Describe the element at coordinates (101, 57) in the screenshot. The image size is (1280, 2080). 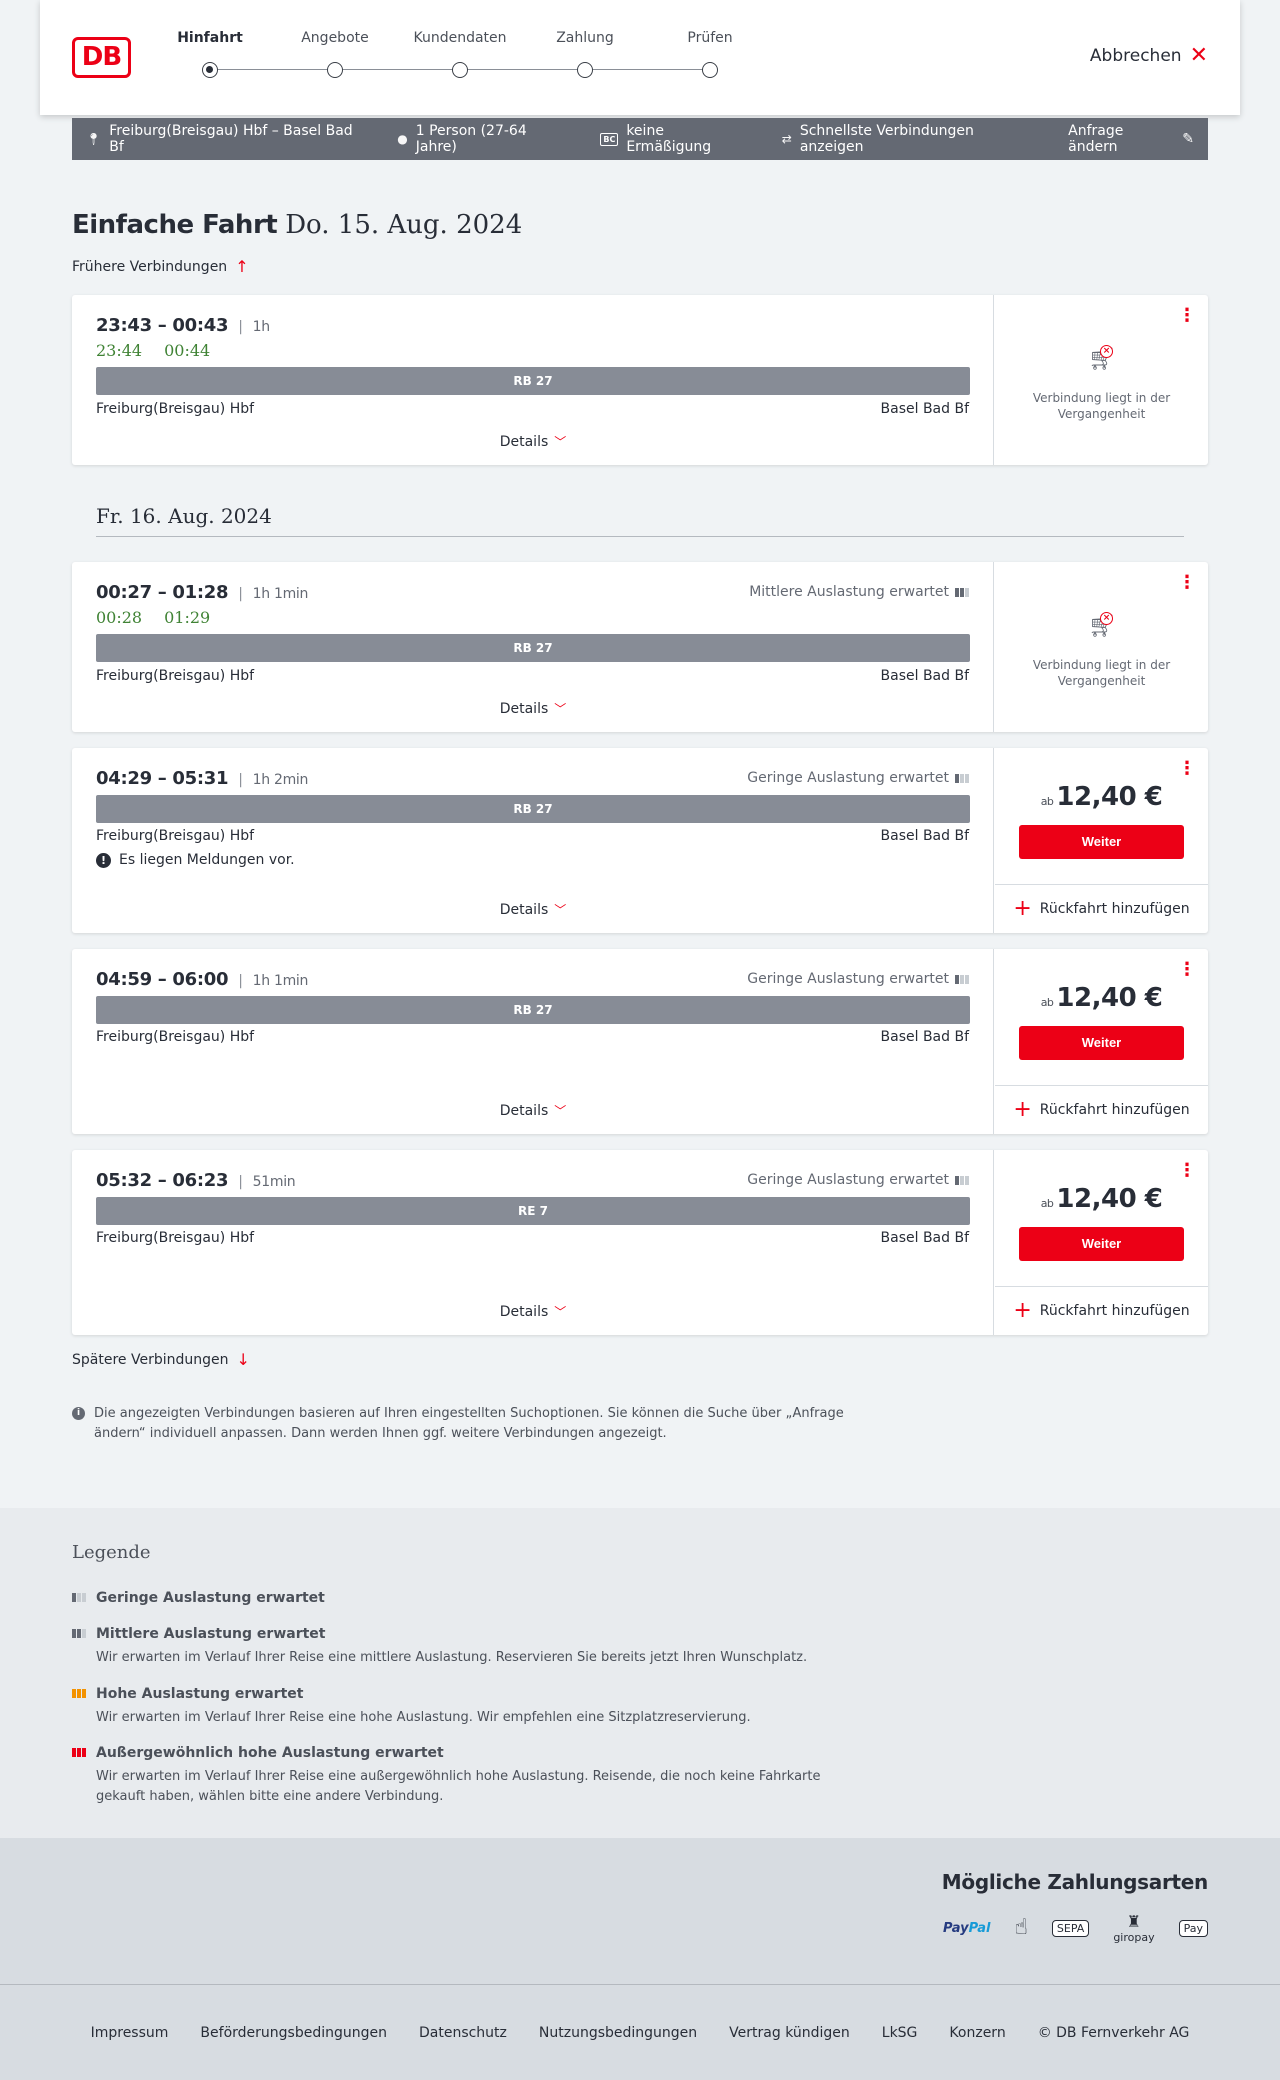
I see `db-logo: DB` at that location.